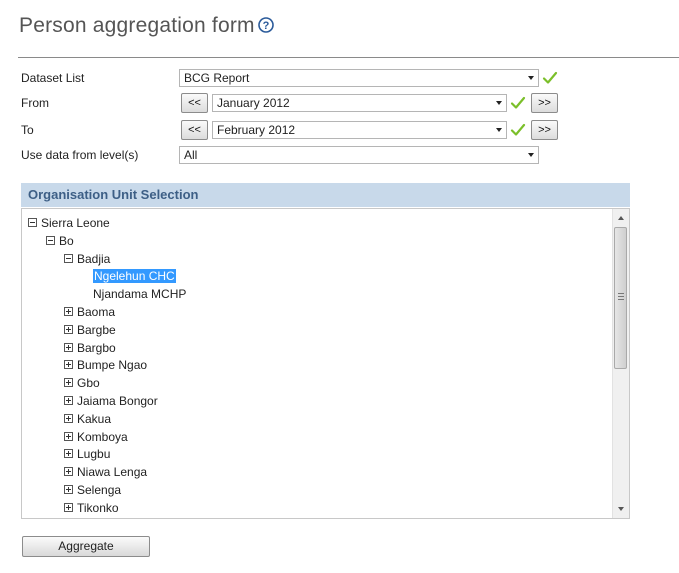  I want to click on tree-node: Bo, so click(60, 241).